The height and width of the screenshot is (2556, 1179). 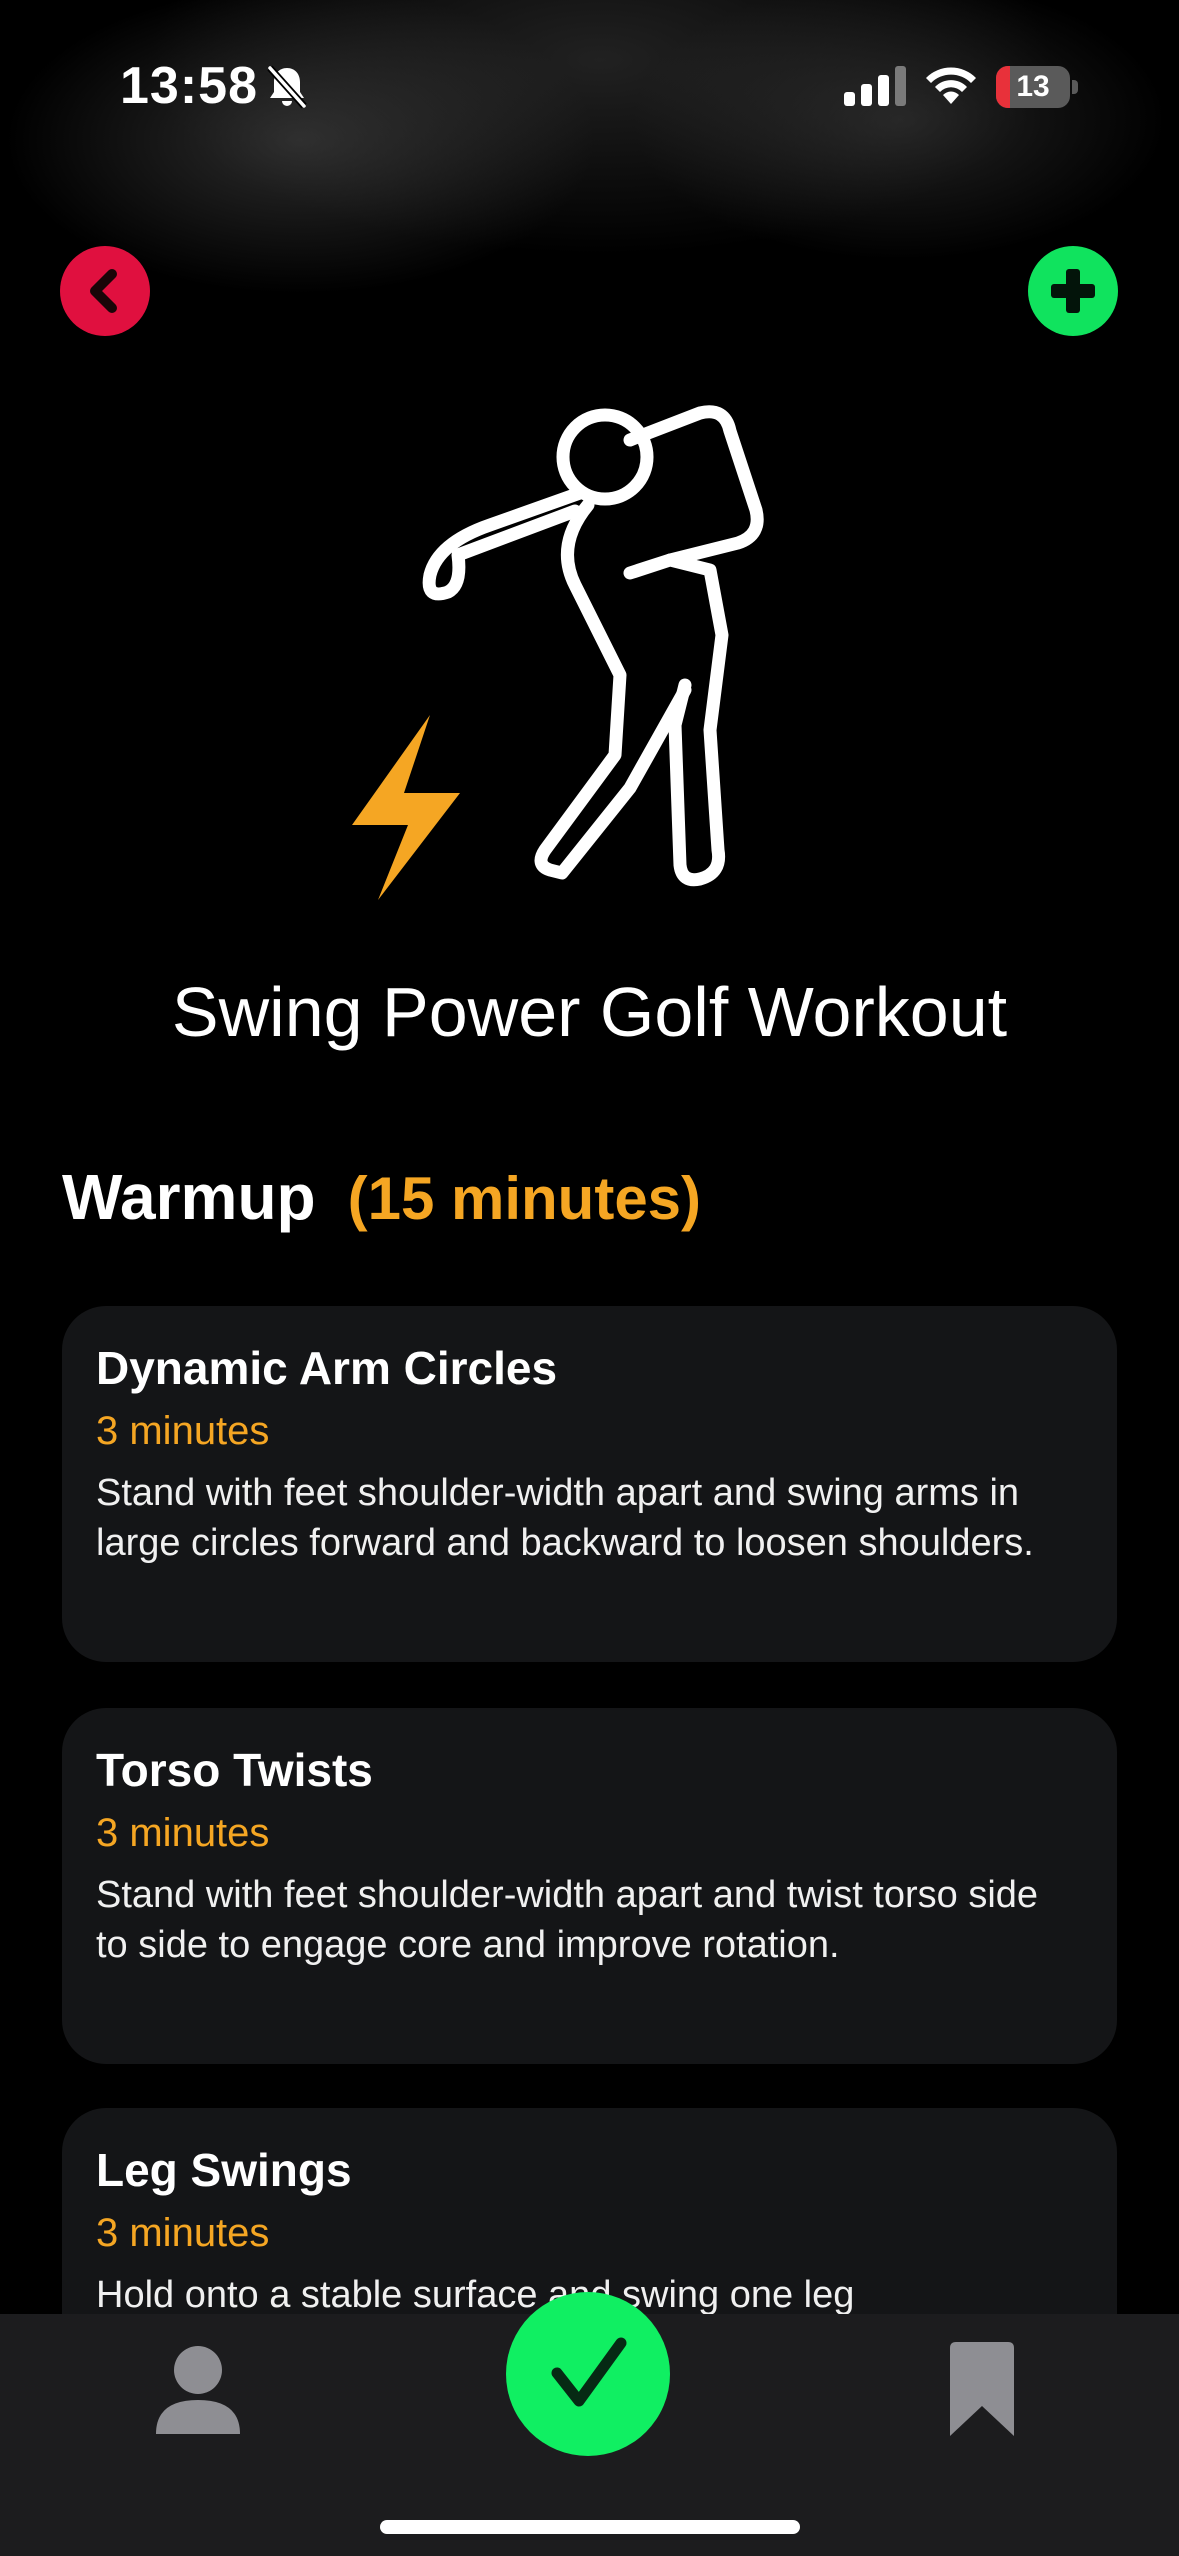 I want to click on cellular-signal-icon, so click(x=876, y=88).